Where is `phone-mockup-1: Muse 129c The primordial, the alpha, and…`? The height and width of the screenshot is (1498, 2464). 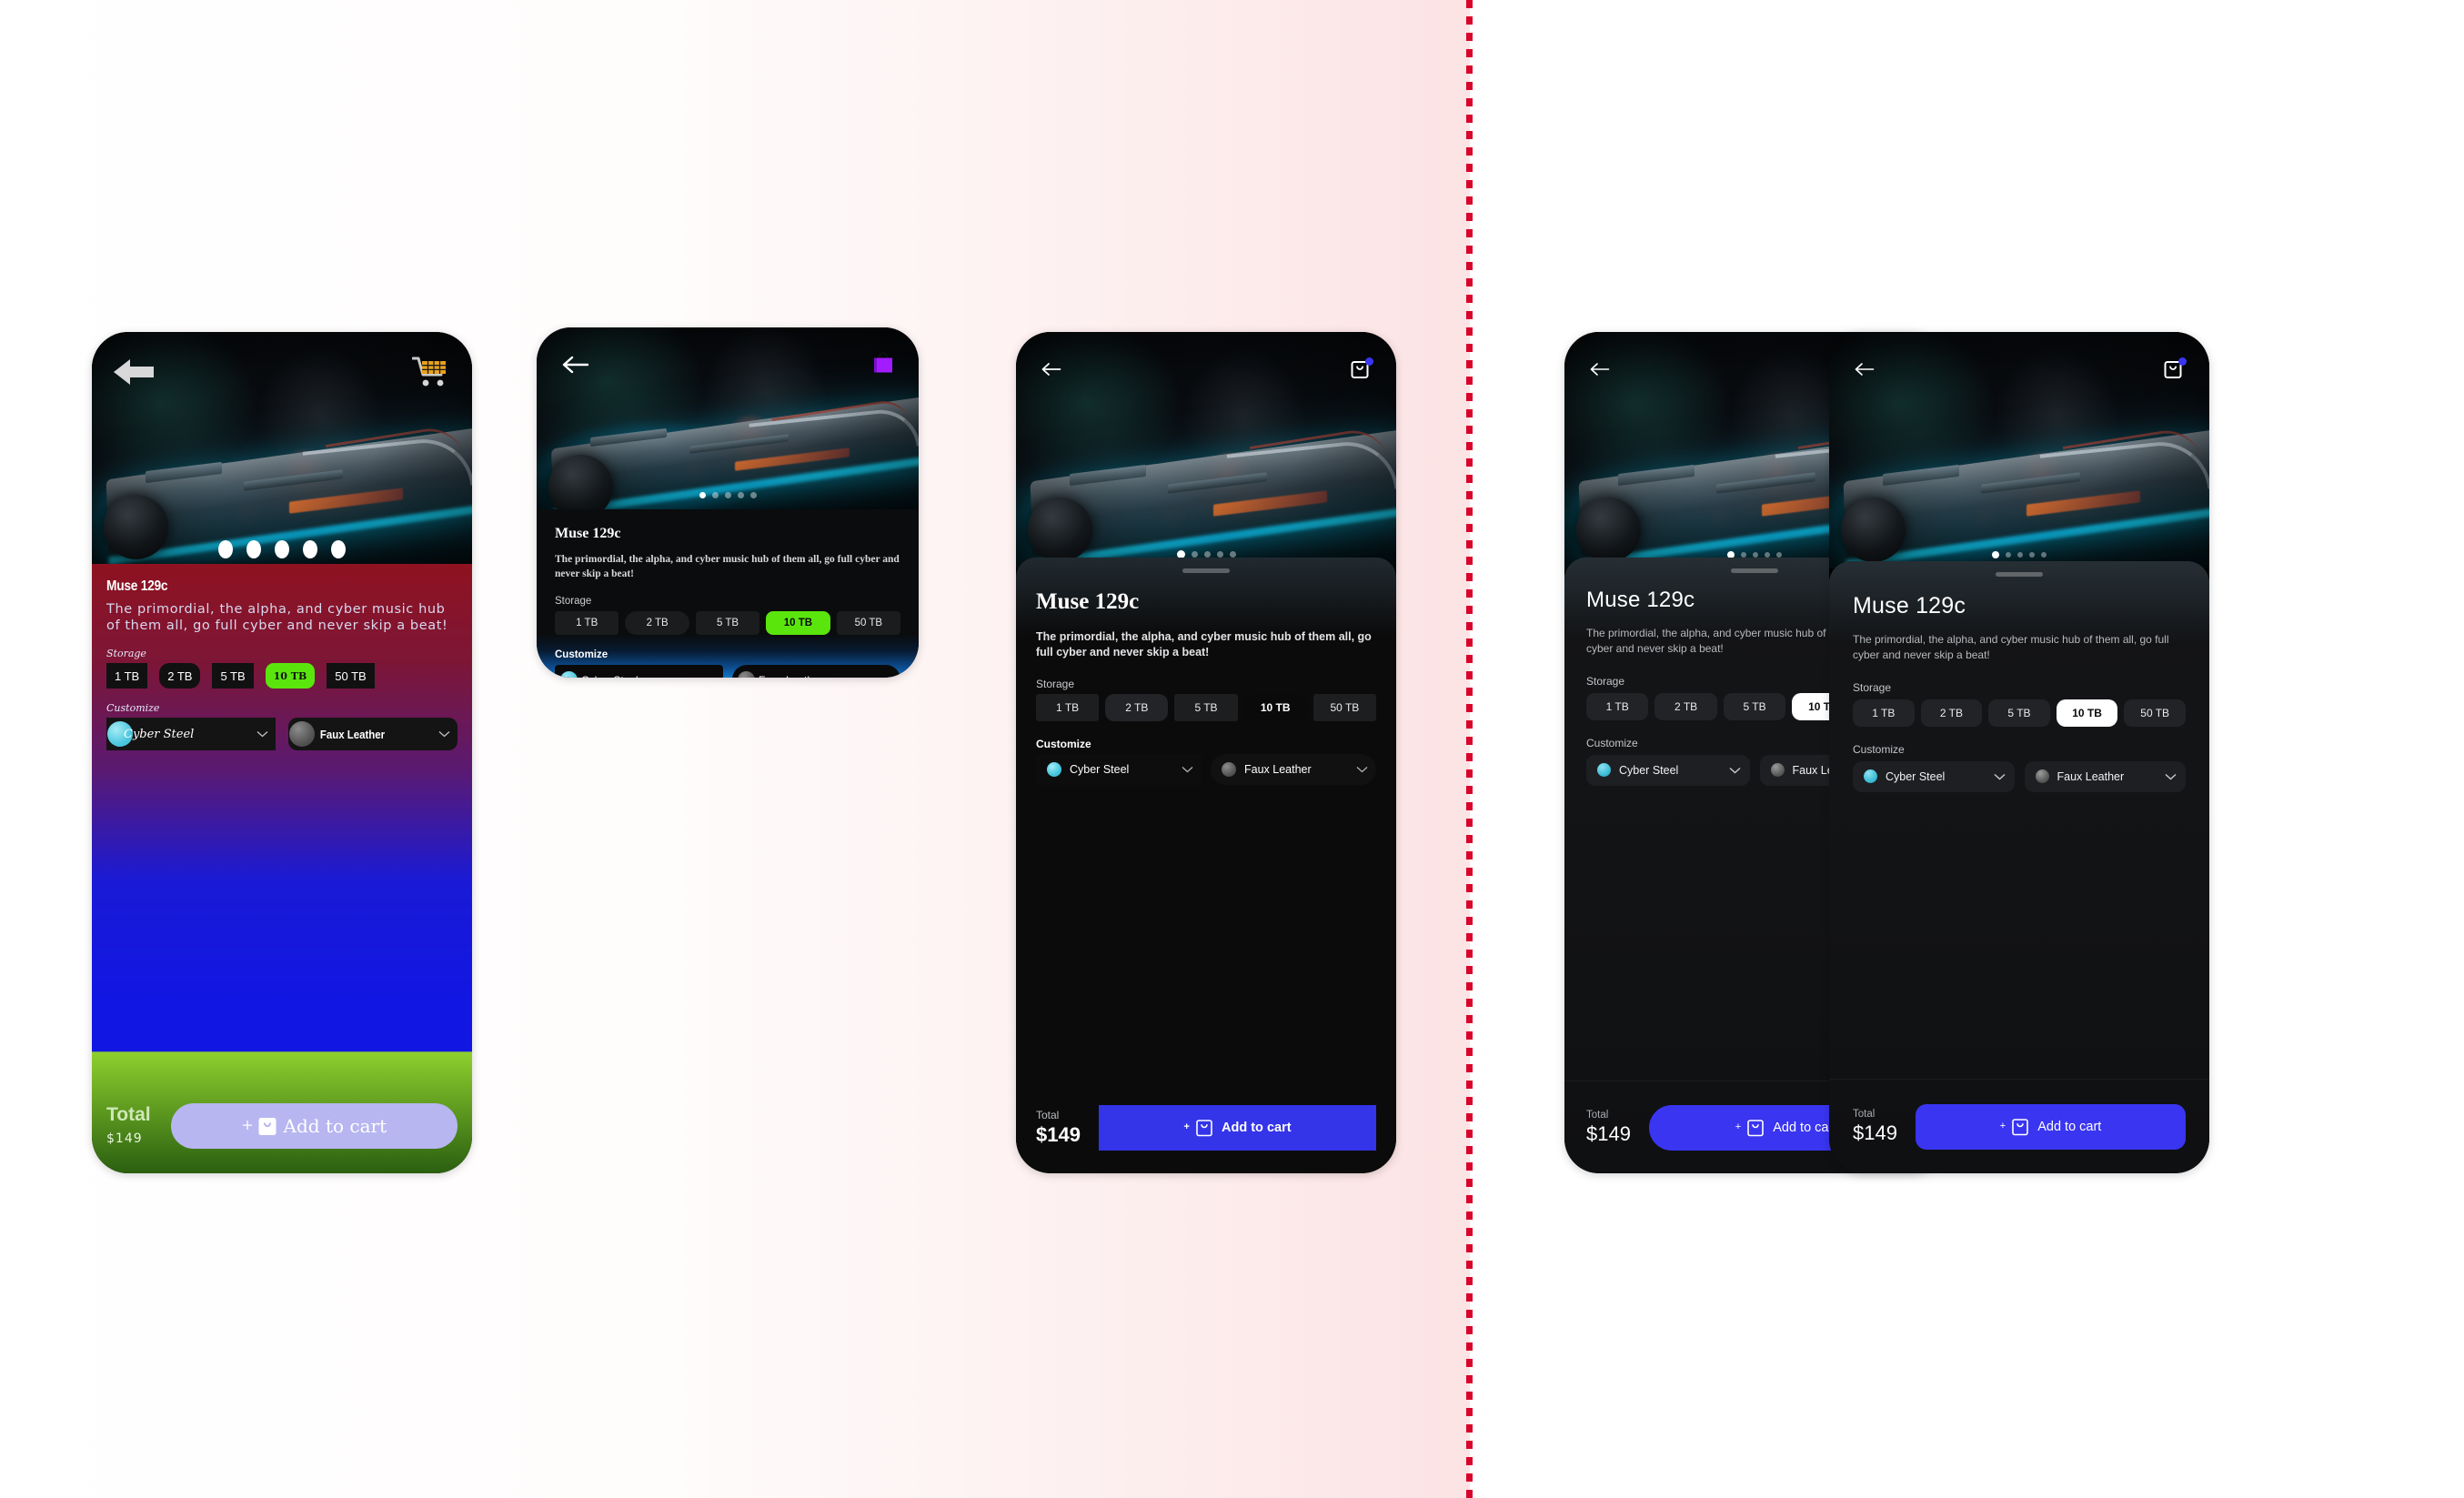
phone-mockup-1: Muse 129c The primordial, the alpha, and… is located at coordinates (282, 753).